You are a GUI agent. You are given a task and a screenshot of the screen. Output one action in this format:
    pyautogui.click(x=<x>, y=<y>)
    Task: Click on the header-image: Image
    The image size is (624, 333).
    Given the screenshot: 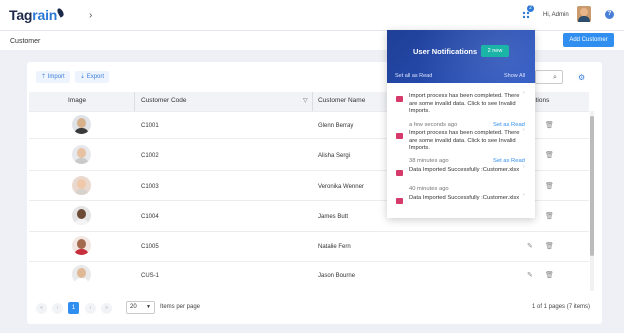 What is the action you would take?
    pyautogui.click(x=77, y=100)
    